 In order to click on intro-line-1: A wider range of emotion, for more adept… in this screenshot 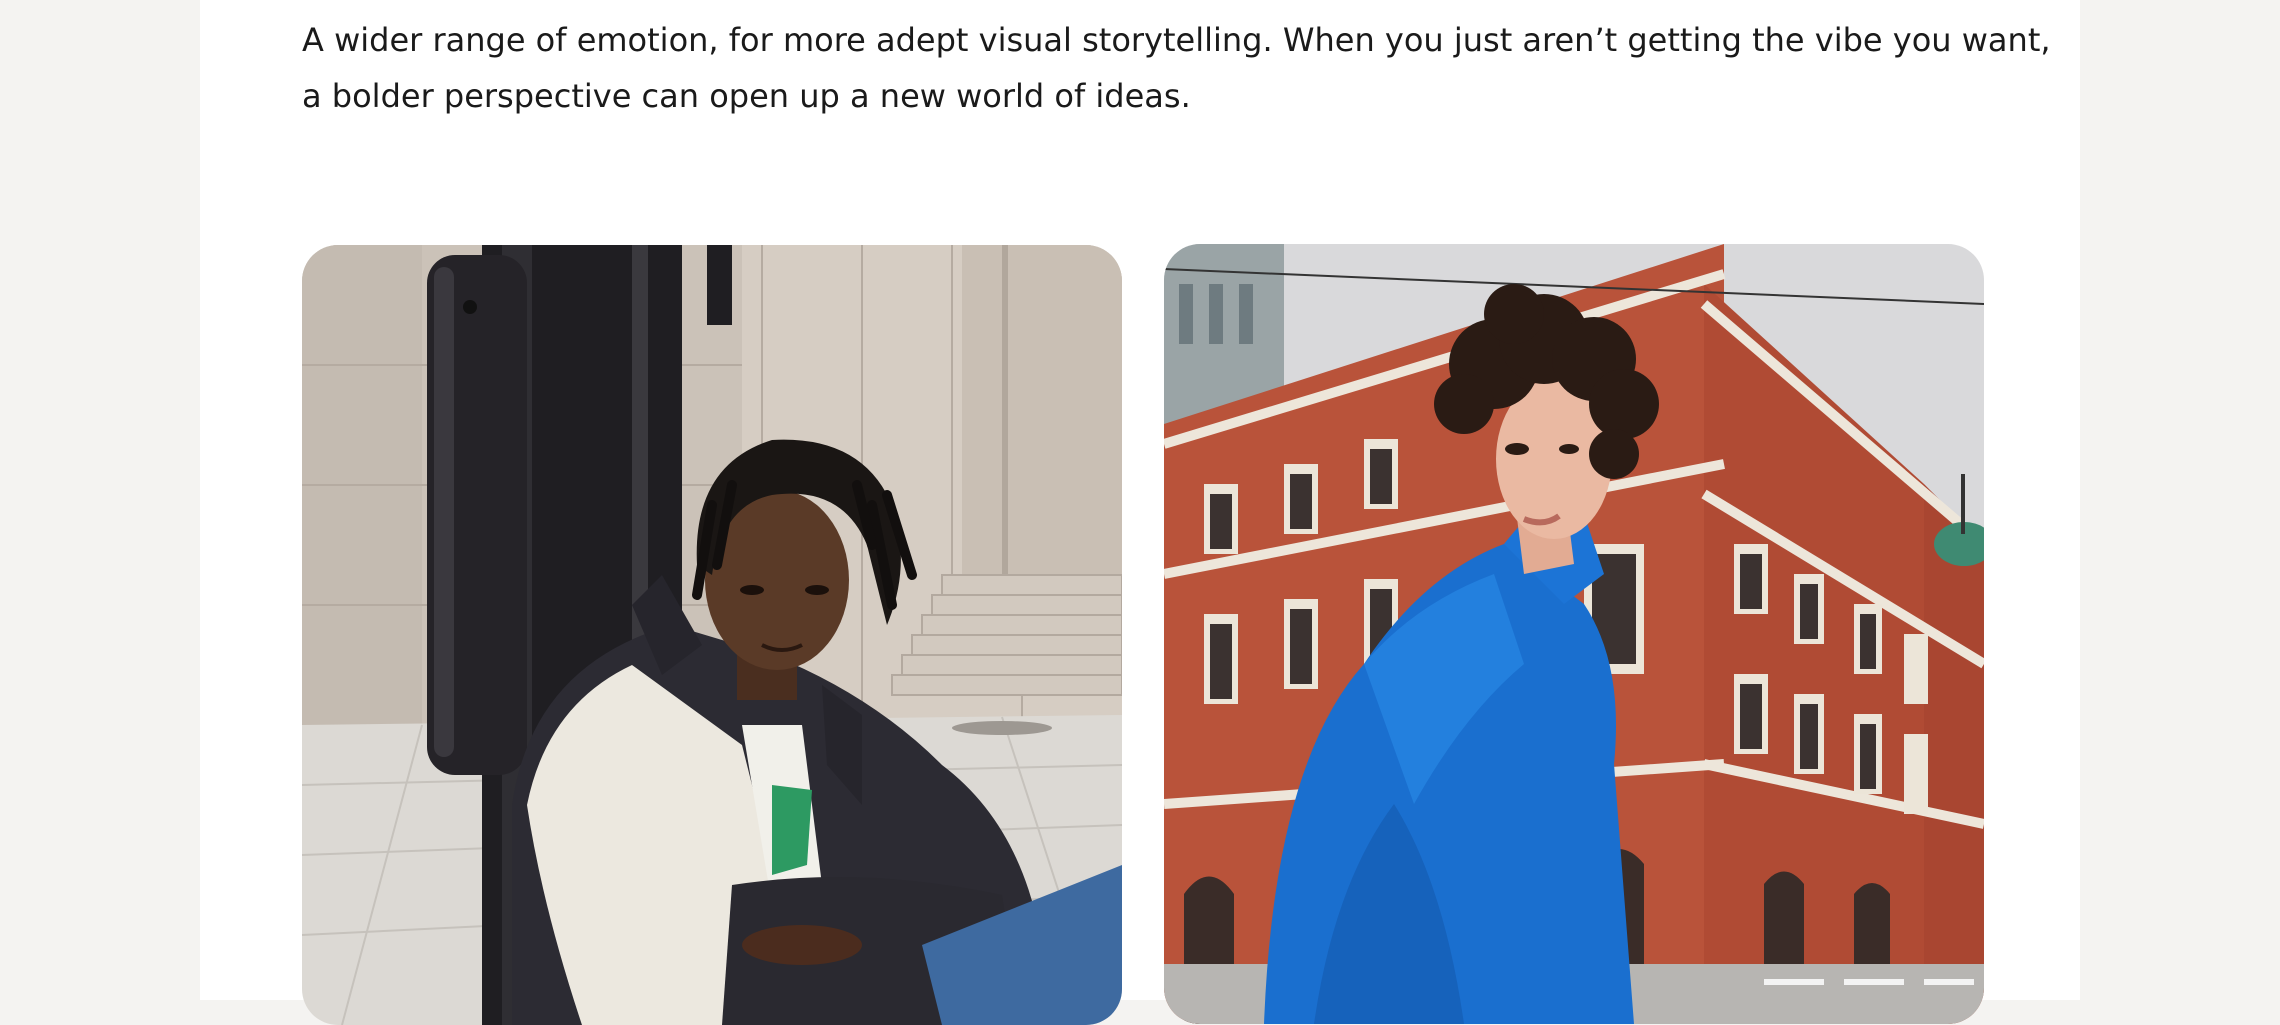, I will do `click(1176, 40)`.